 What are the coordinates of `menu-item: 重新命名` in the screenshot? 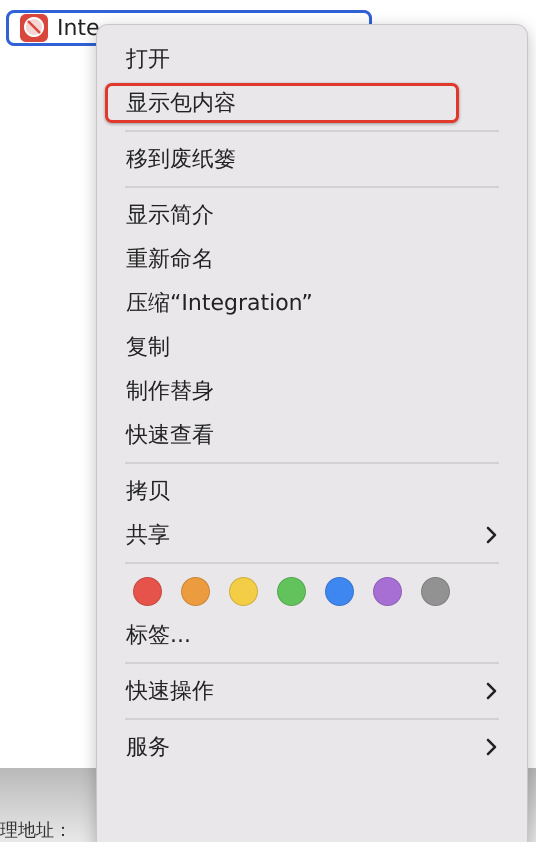 It's located at (312, 259).